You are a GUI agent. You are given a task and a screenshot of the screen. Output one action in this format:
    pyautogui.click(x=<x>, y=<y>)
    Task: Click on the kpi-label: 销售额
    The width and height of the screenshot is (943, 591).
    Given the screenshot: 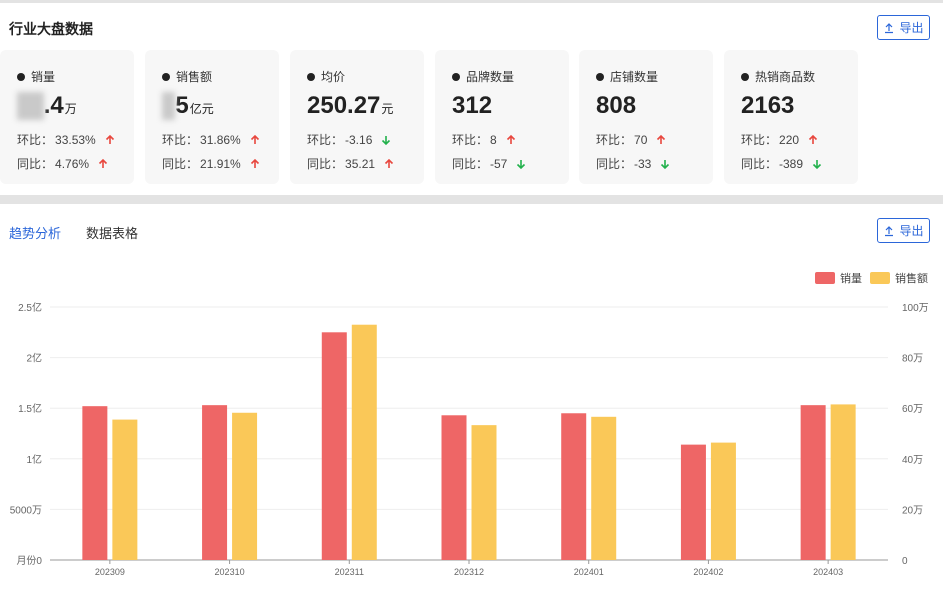 What is the action you would take?
    pyautogui.click(x=187, y=76)
    